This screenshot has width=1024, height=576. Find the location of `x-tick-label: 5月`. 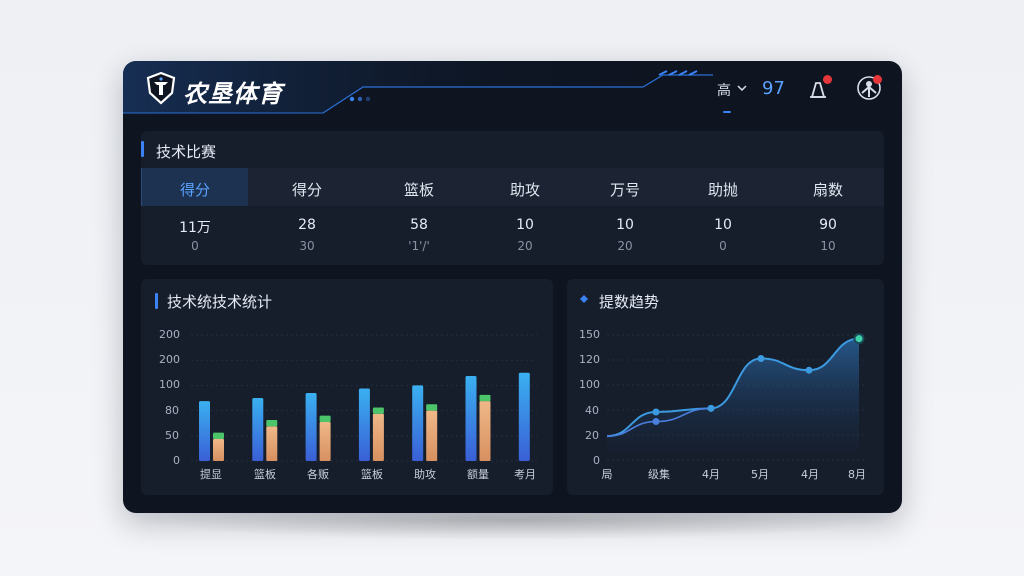

x-tick-label: 5月 is located at coordinates (760, 474).